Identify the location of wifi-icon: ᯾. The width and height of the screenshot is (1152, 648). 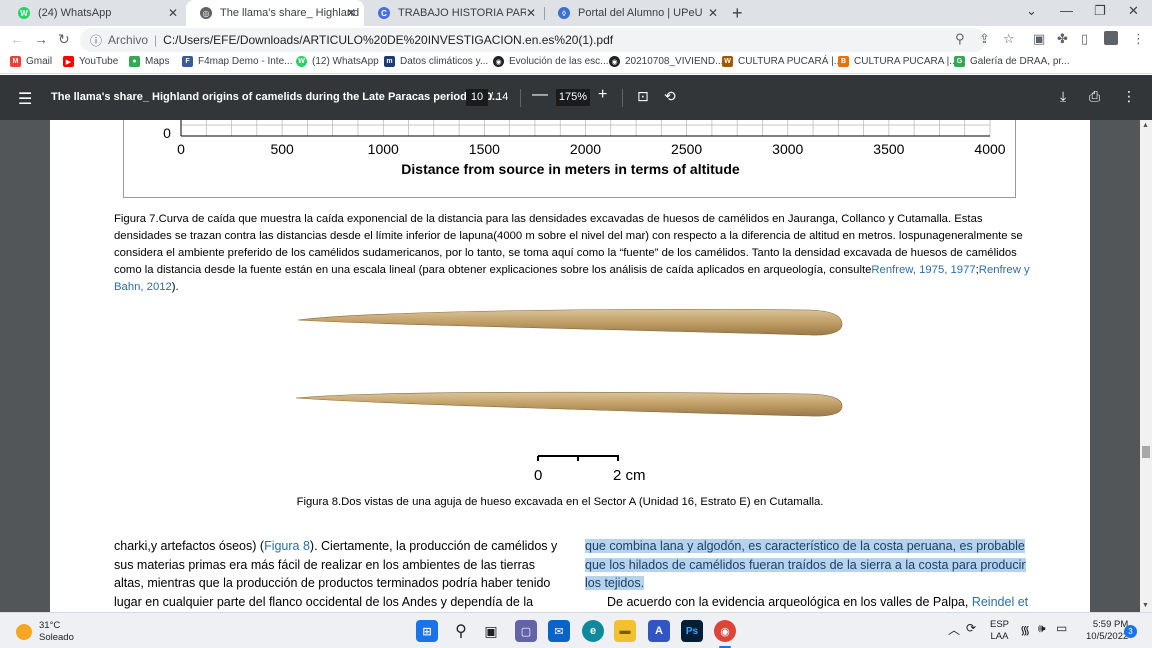
(1025, 629).